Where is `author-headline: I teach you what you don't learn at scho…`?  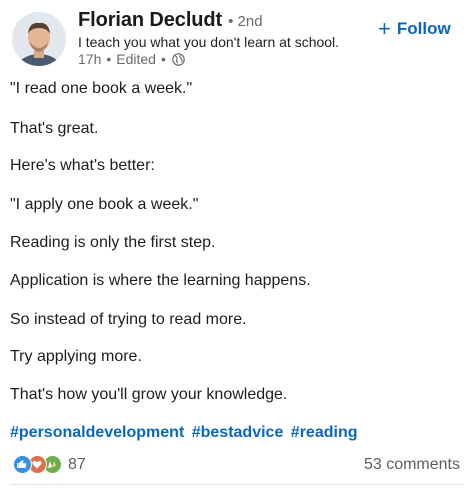 author-headline: I teach you what you don't learn at scho… is located at coordinates (209, 42).